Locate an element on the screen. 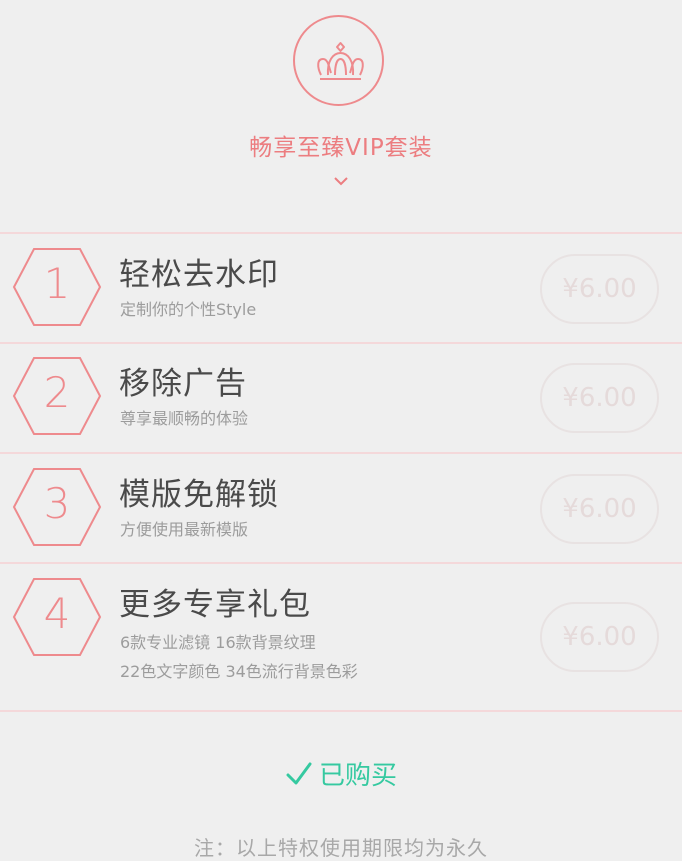 The image size is (682, 861). crown-badge is located at coordinates (338, 60).